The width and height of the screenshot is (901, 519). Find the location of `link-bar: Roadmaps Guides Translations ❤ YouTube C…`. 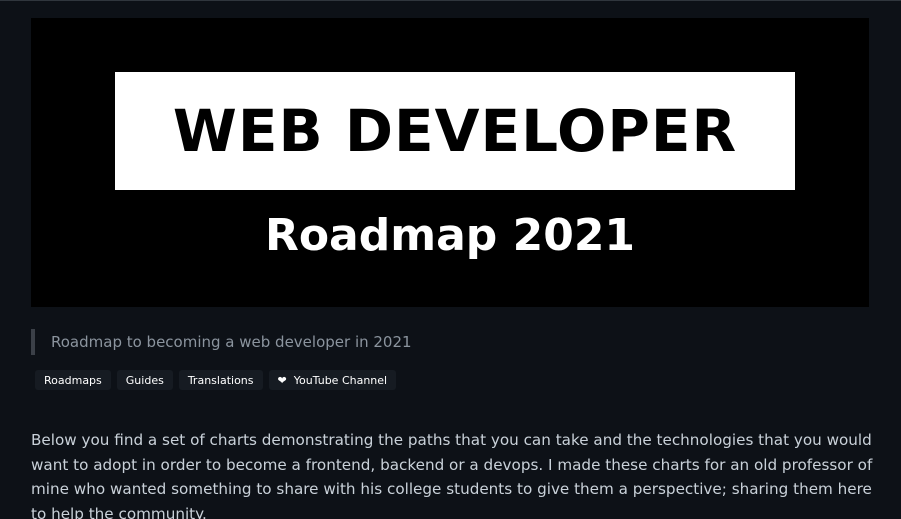

link-bar: Roadmaps Guides Translations ❤ YouTube C… is located at coordinates (216, 380).